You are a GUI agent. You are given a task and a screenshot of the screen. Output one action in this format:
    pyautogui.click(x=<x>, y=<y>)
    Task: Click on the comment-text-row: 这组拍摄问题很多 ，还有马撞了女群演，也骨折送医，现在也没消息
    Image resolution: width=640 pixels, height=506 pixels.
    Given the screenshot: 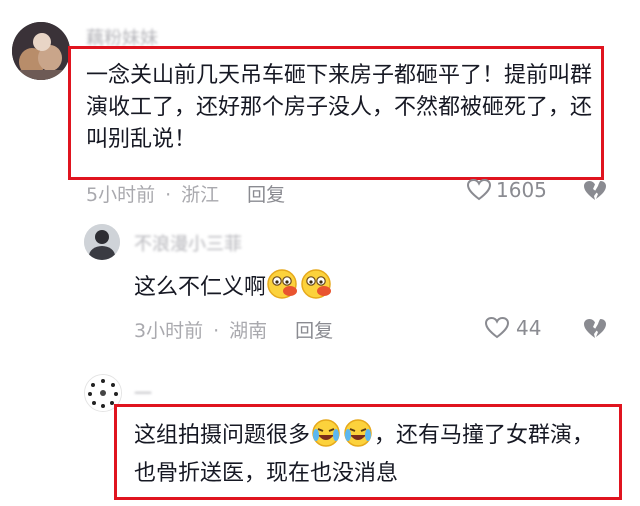 What is the action you would take?
    pyautogui.click(x=372, y=454)
    